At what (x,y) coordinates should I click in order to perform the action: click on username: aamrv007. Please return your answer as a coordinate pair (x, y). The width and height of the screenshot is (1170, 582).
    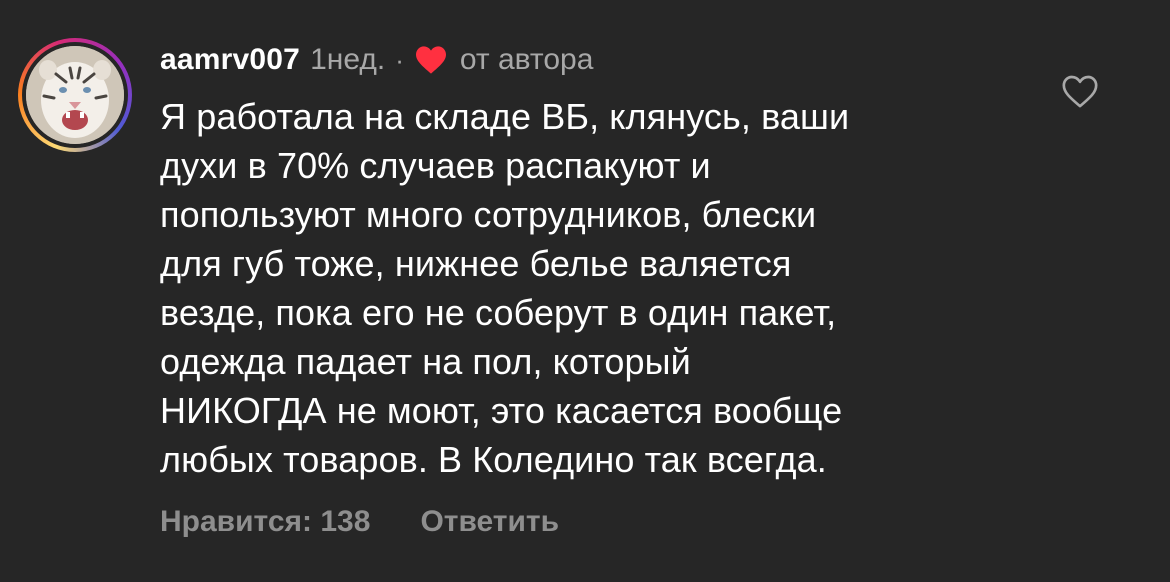
    Looking at the image, I should click on (230, 60).